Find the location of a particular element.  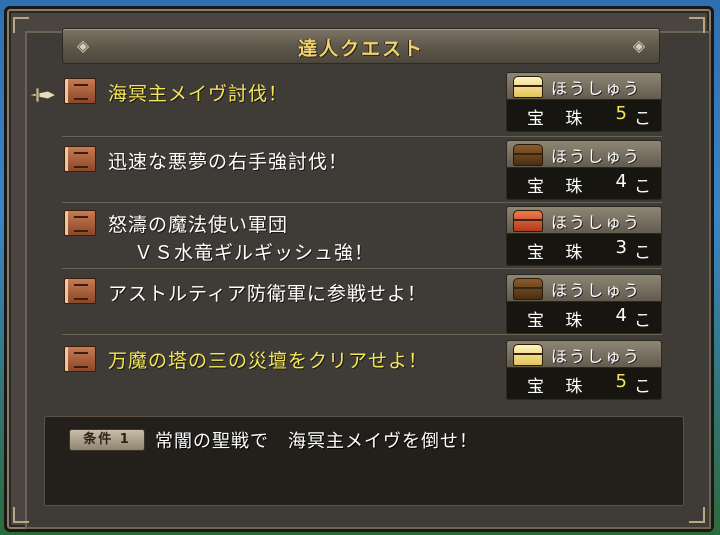

quest-name-line2: ＶＳ水竜ギルギッシュ強！ is located at coordinates (254, 253).